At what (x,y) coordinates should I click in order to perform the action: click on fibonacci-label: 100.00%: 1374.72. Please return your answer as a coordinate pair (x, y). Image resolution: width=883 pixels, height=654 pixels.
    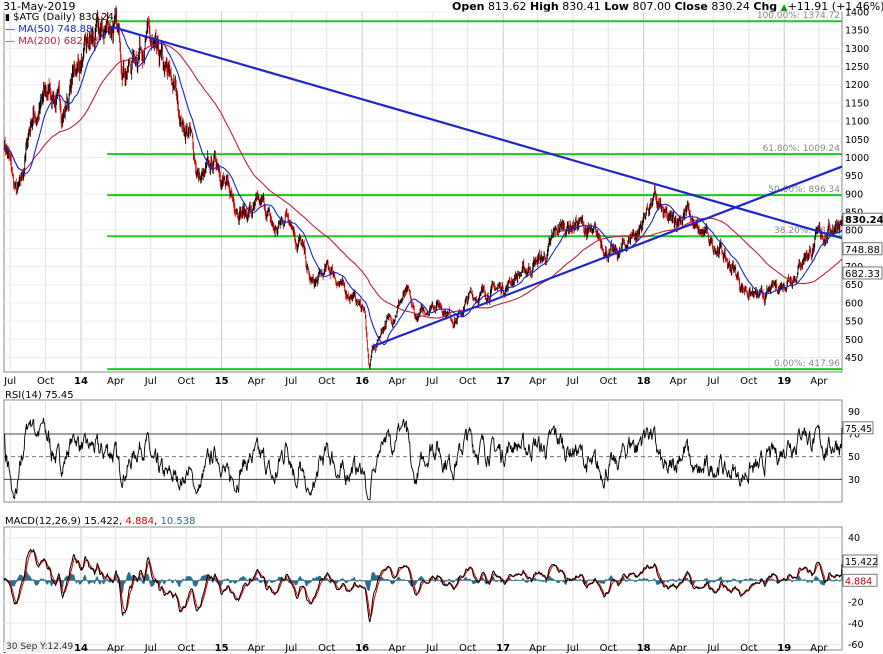
    Looking at the image, I should click on (798, 16).